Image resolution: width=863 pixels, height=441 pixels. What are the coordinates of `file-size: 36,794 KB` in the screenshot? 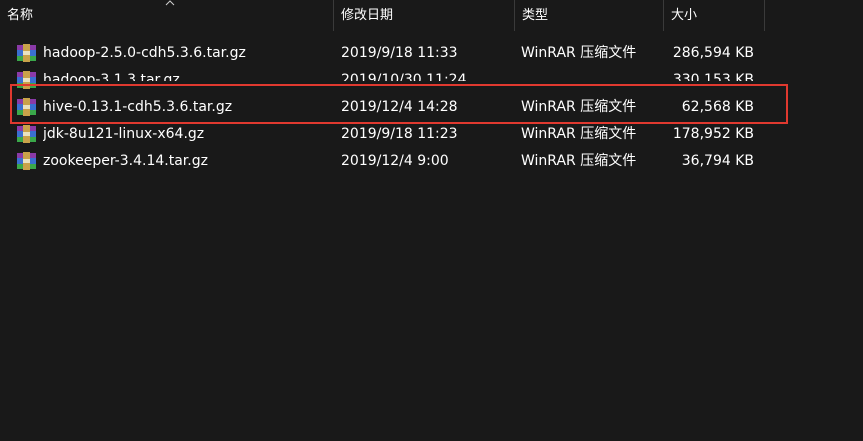 It's located at (717, 161).